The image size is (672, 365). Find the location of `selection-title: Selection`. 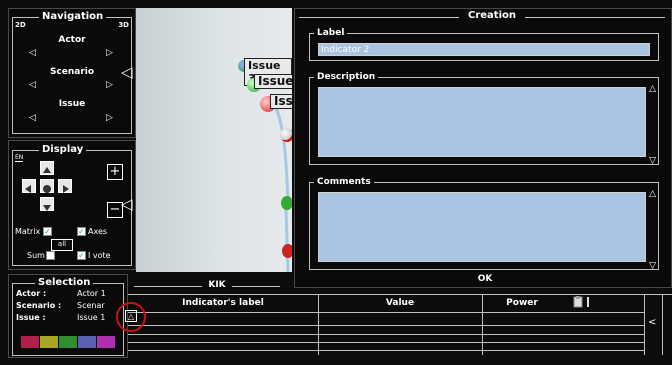

selection-title: Selection is located at coordinates (64, 283).